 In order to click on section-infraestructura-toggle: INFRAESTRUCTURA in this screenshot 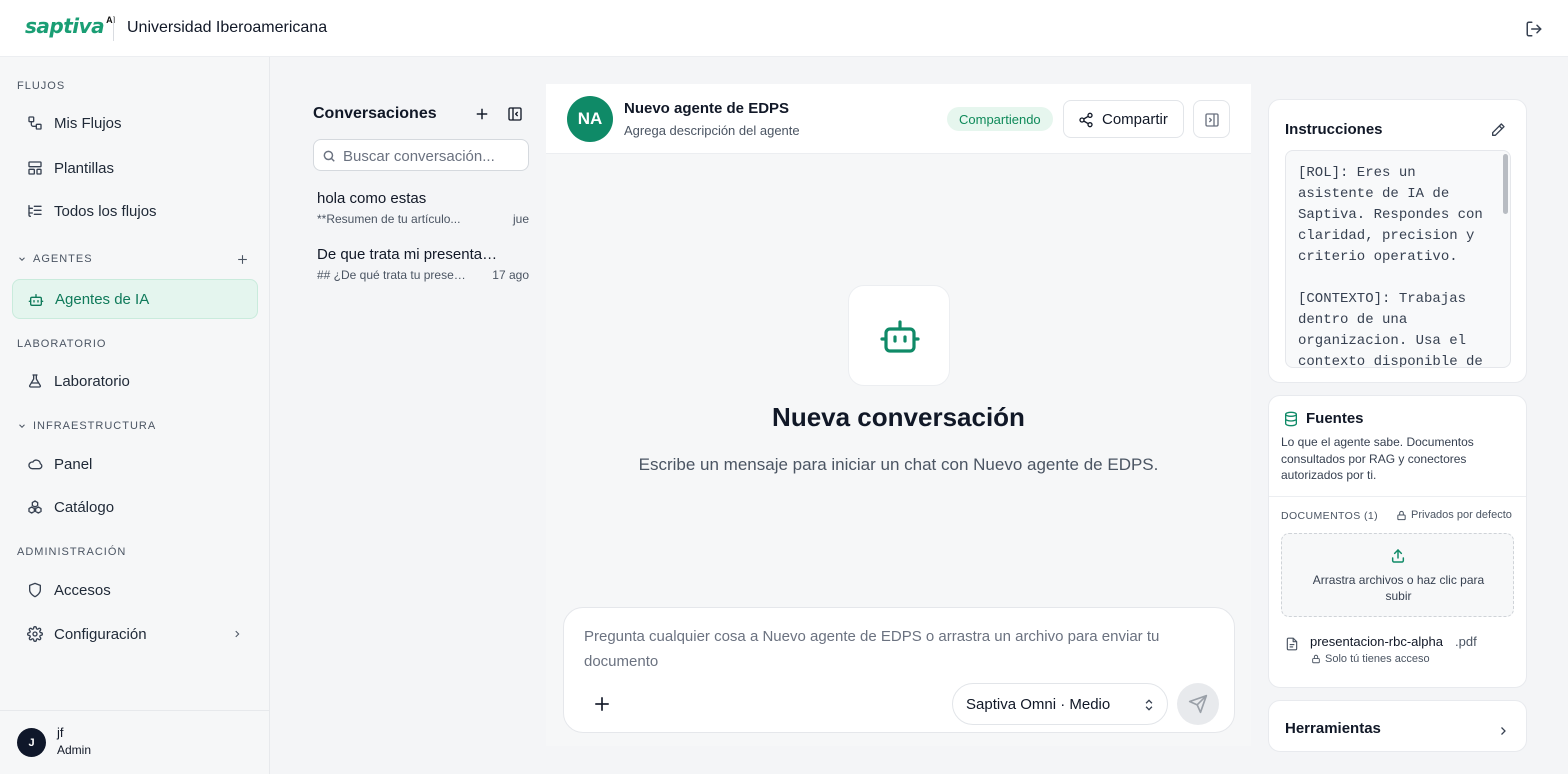, I will do `click(86, 426)`.